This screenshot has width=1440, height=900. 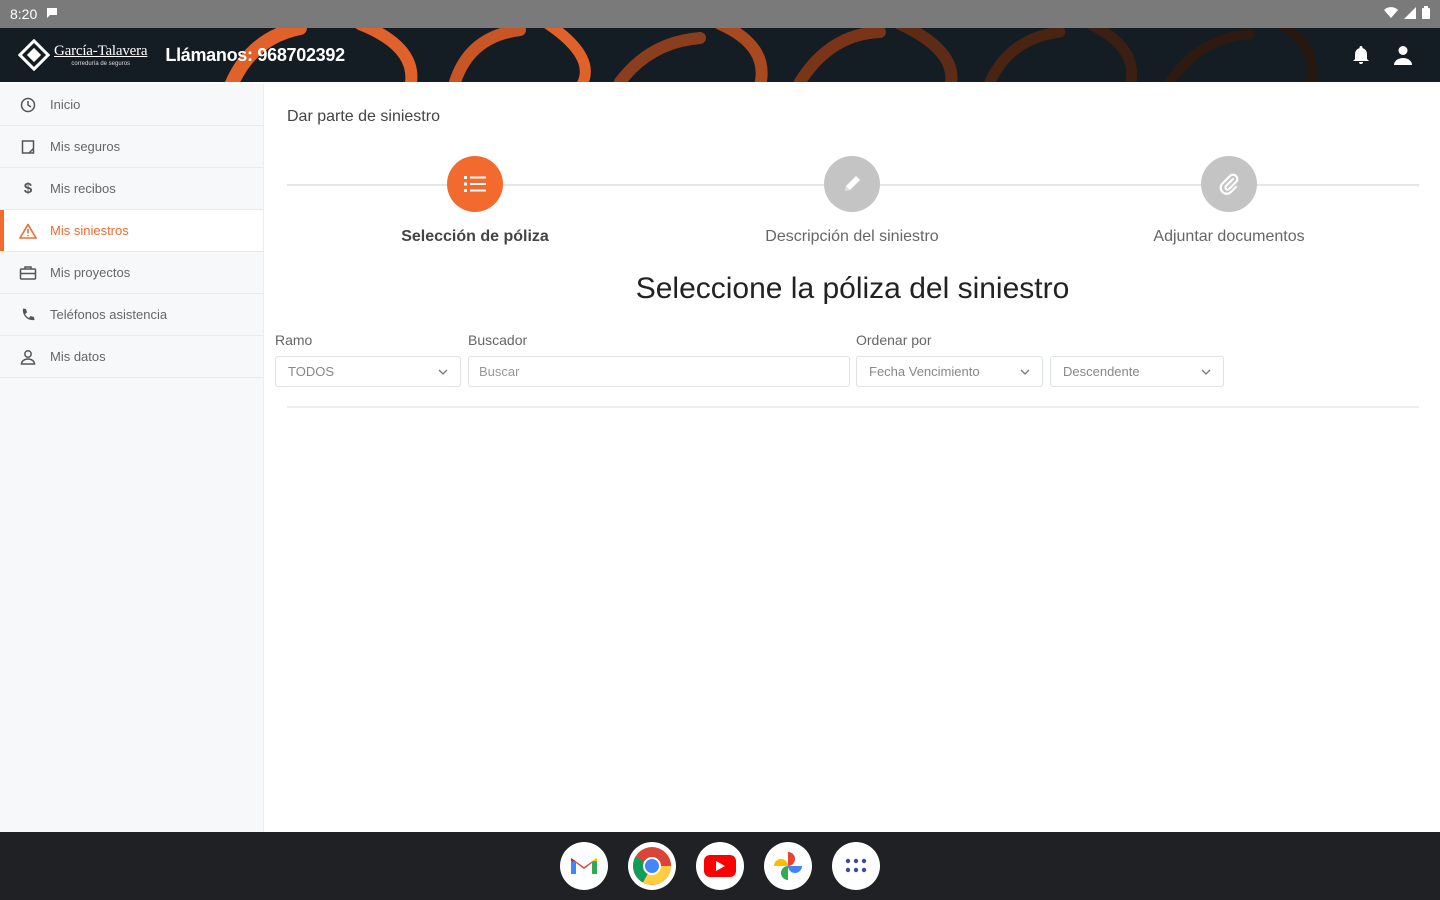 I want to click on briefcase-icon, so click(x=28, y=273).